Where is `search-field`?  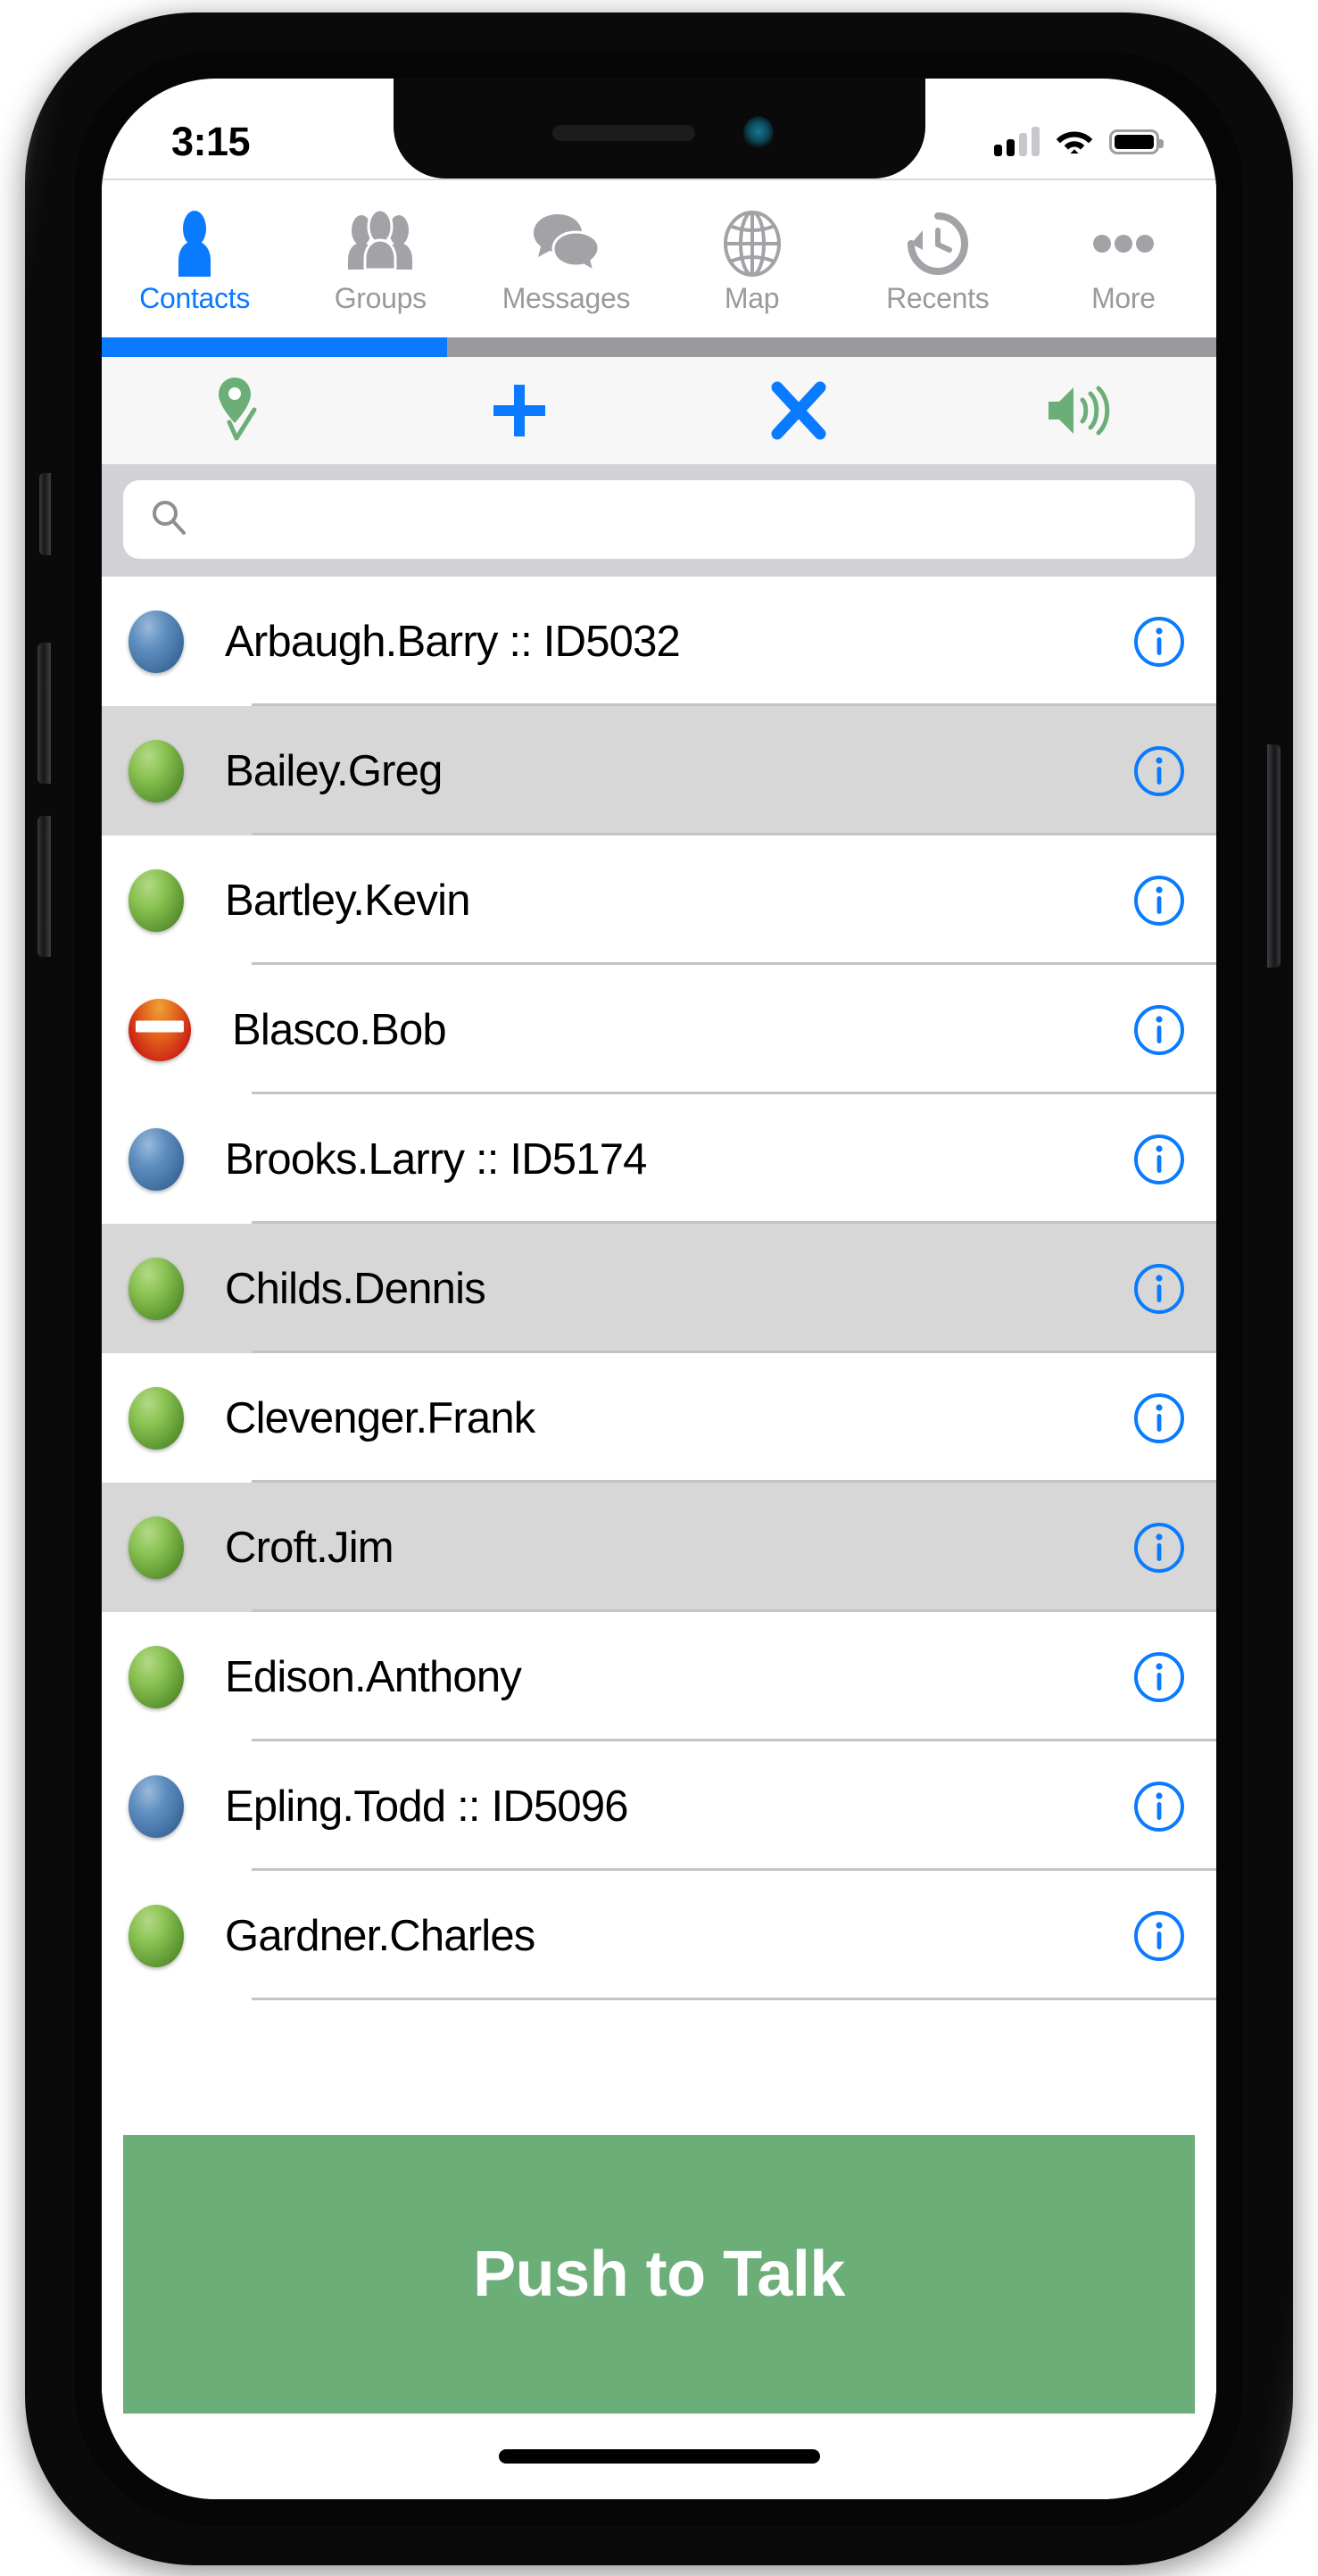
search-field is located at coordinates (659, 519).